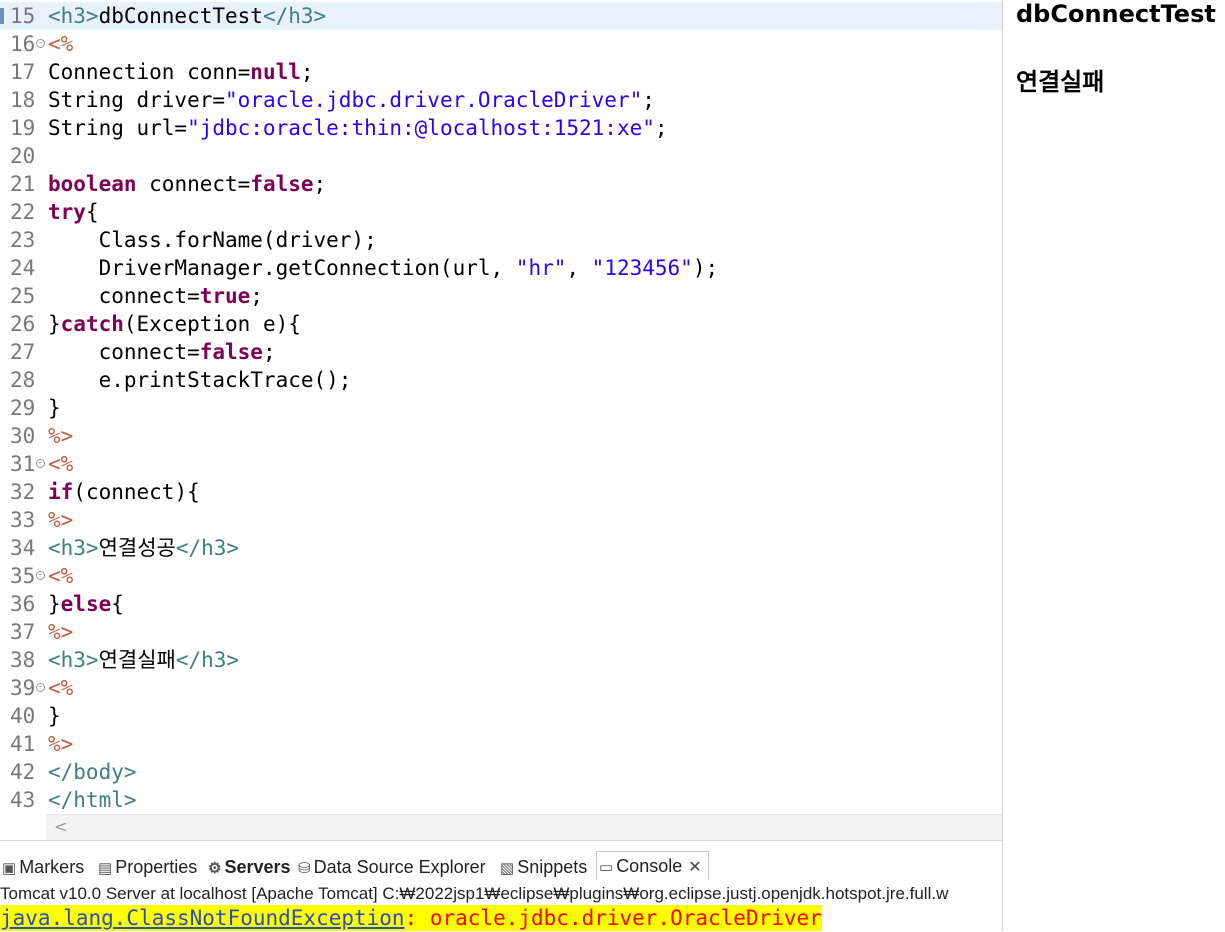  What do you see at coordinates (1116, 14) in the screenshot?
I see `preview-title: dbConnectTest` at bounding box center [1116, 14].